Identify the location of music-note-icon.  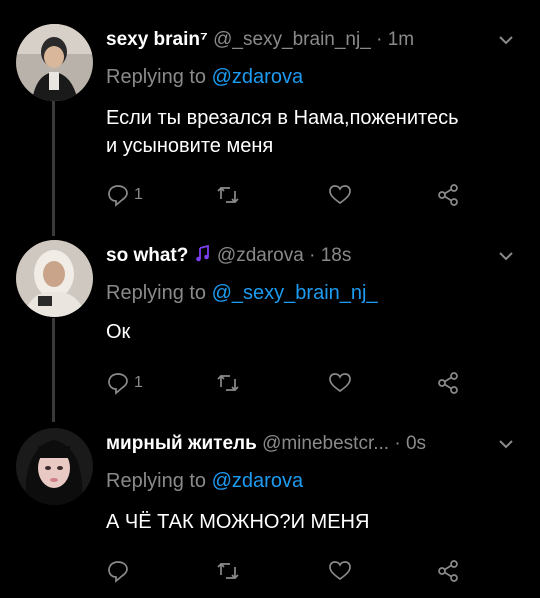
(202, 253).